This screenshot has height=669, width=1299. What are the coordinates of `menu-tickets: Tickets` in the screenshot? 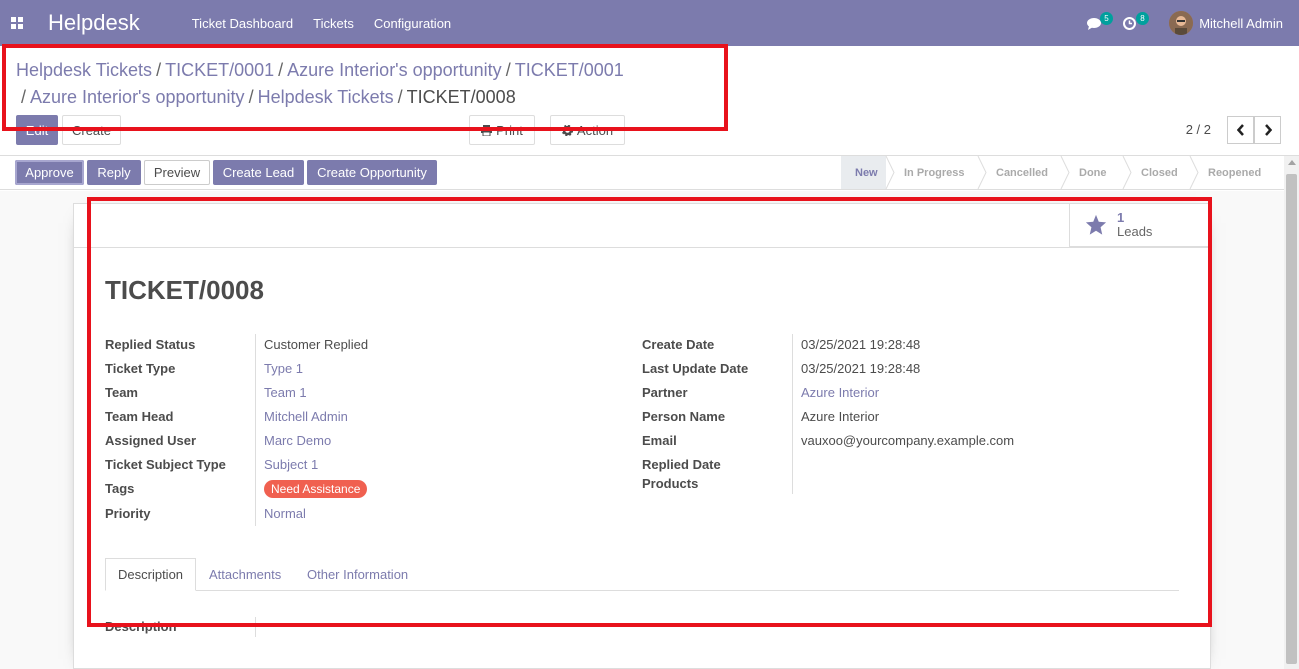 It's located at (333, 23).